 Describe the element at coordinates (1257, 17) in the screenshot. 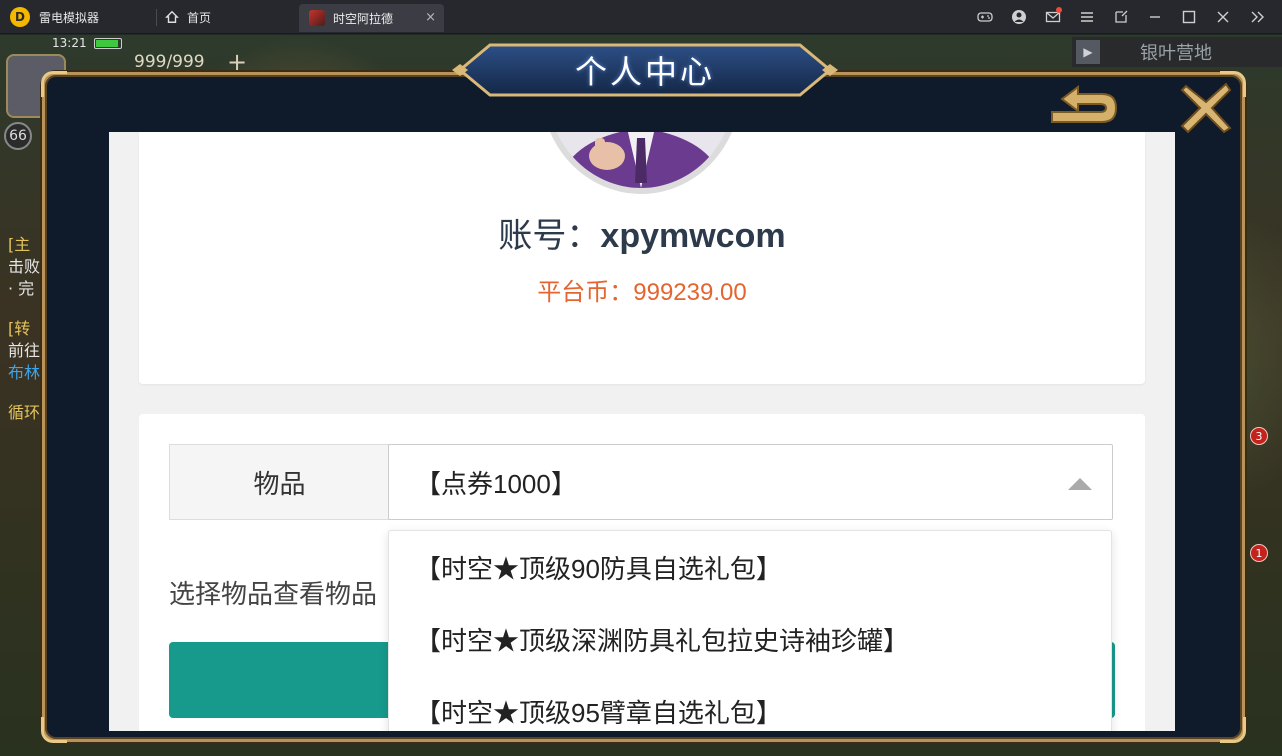

I see `more-icon` at that location.